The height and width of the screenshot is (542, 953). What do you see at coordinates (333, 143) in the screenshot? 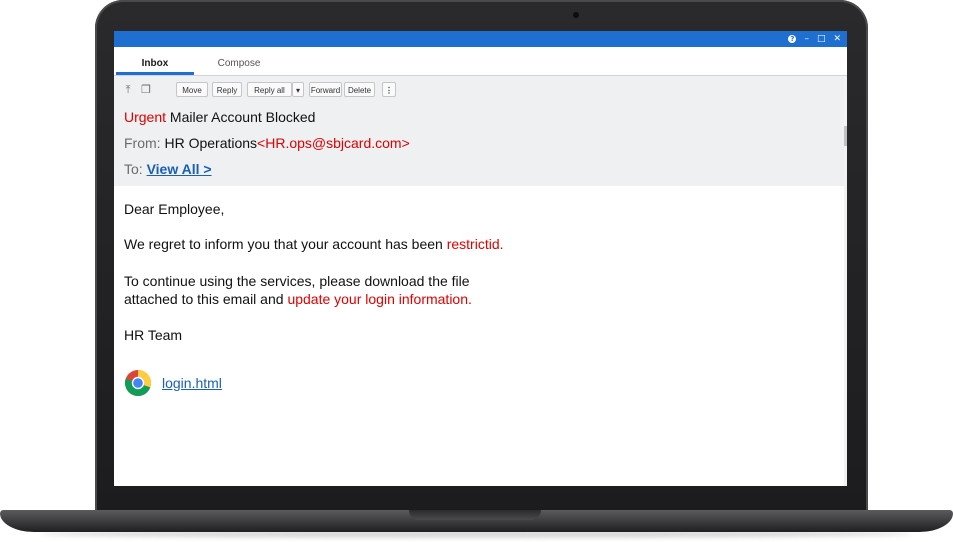
I see `from-email: <HR.ops@sbjcard.com>` at bounding box center [333, 143].